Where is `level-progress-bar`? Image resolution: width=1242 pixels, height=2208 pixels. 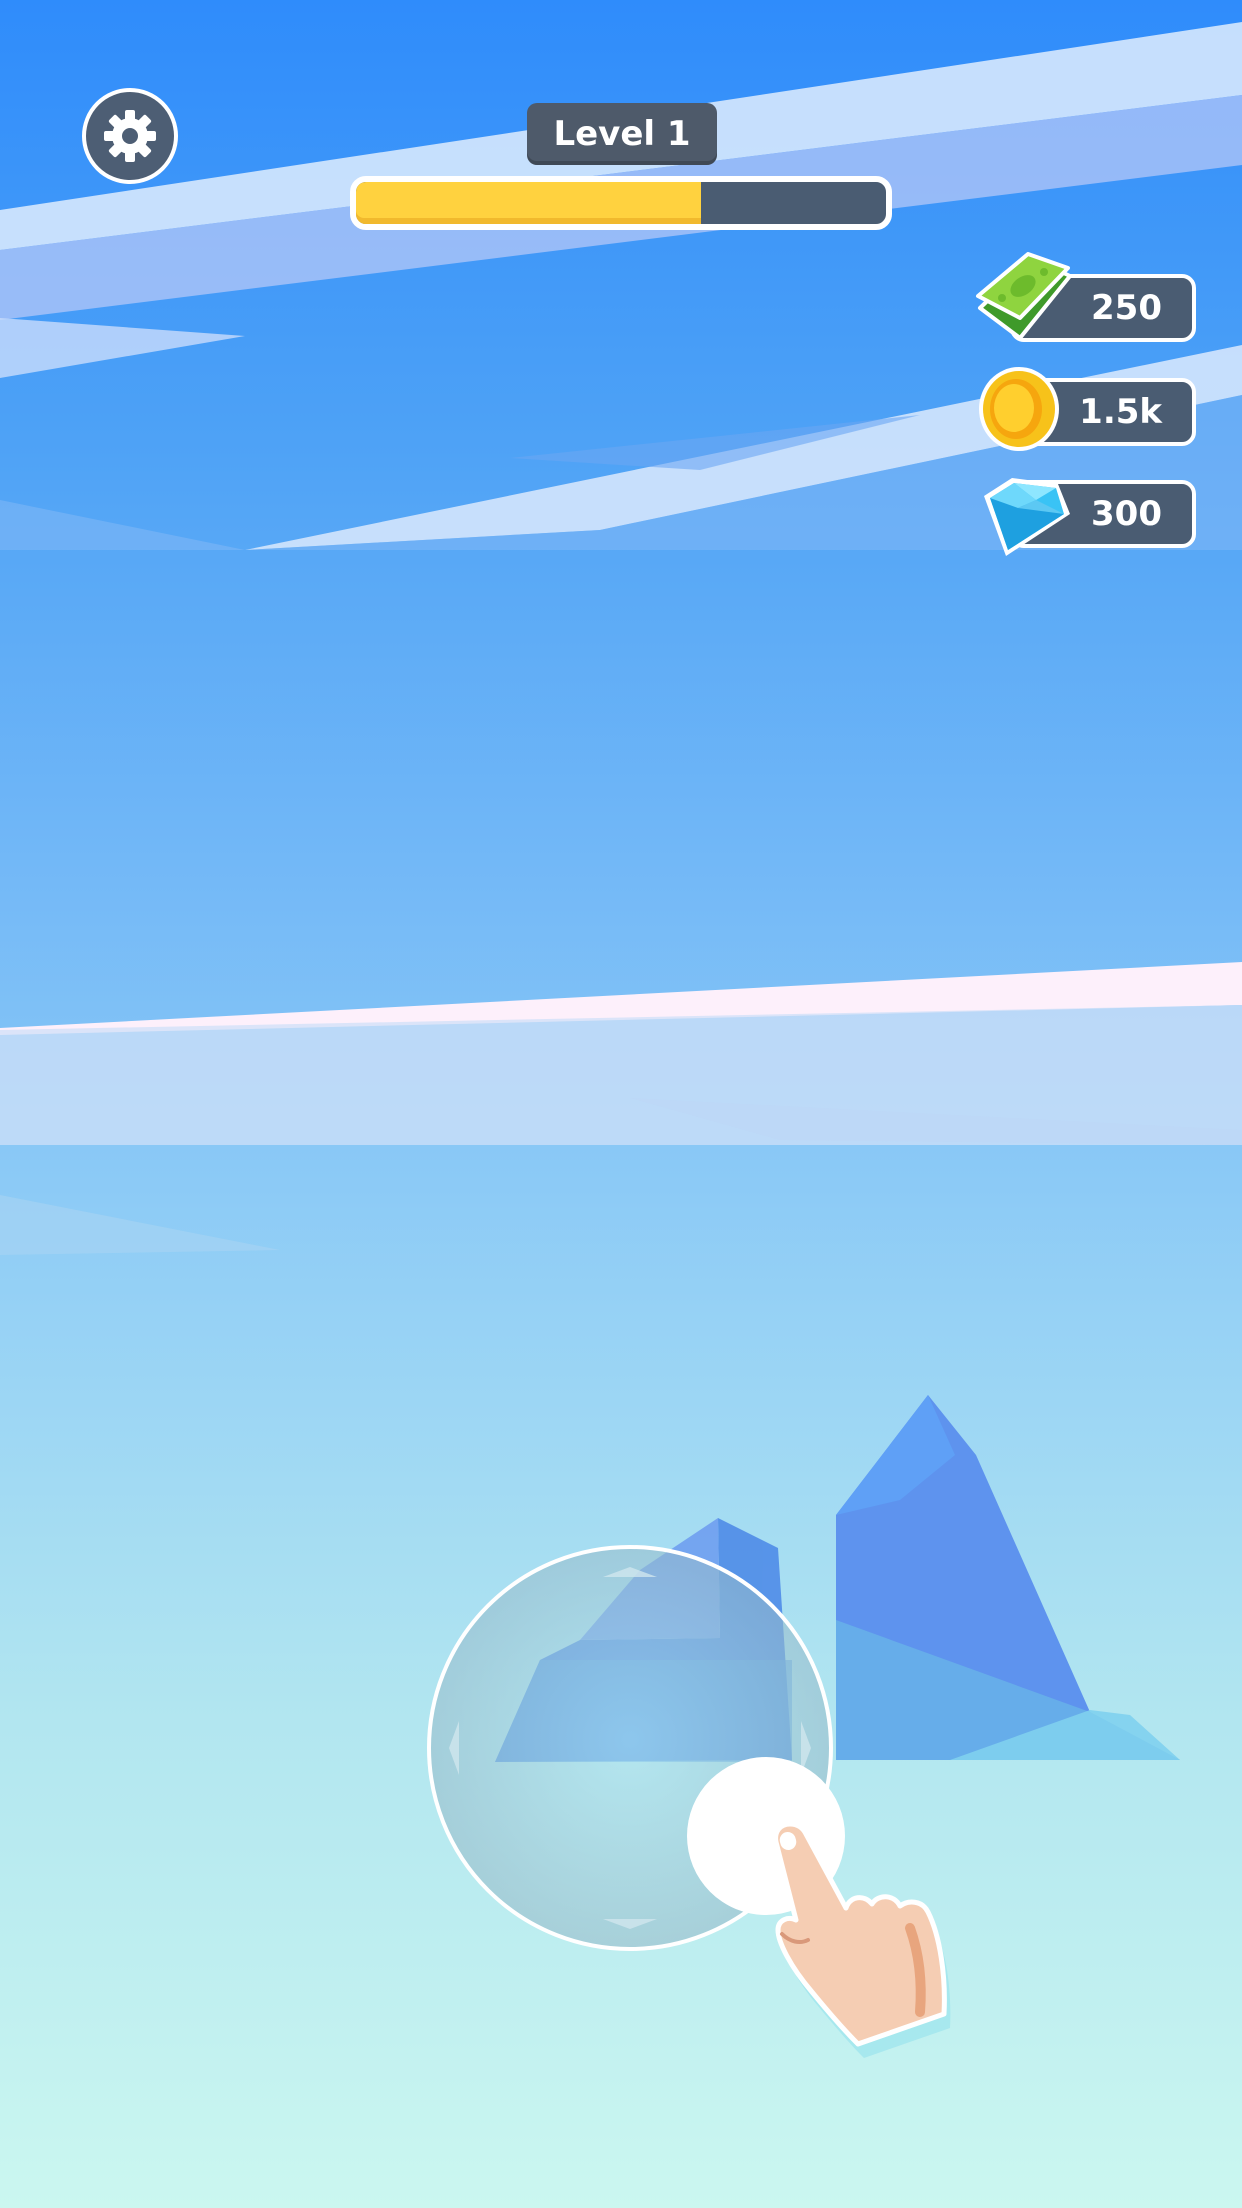
level-progress-bar is located at coordinates (621, 203).